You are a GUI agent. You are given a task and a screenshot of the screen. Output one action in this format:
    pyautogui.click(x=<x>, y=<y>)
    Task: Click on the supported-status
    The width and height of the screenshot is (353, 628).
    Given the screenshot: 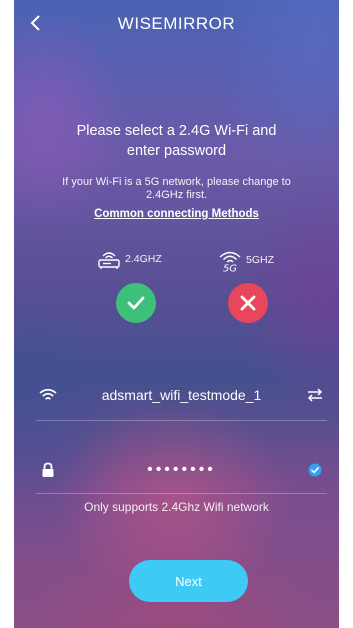 What is the action you would take?
    pyautogui.click(x=136, y=303)
    